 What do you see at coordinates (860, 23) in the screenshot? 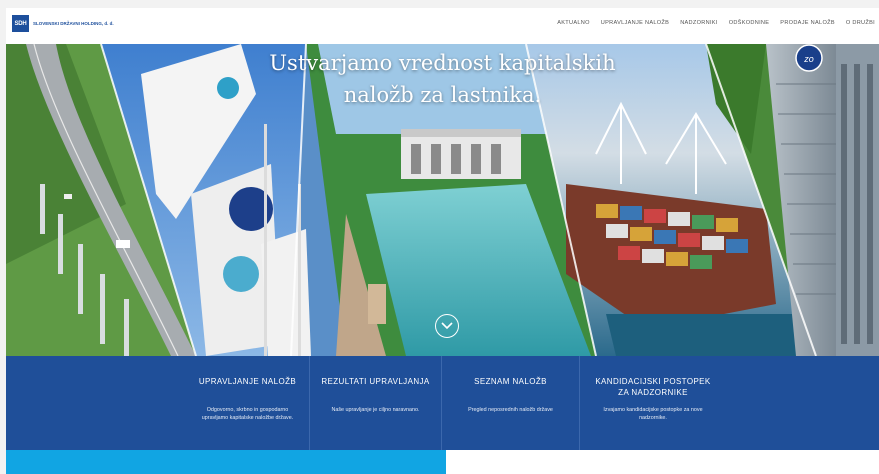
I see `nav-item-o-druzbi: O DRUŽBI` at bounding box center [860, 23].